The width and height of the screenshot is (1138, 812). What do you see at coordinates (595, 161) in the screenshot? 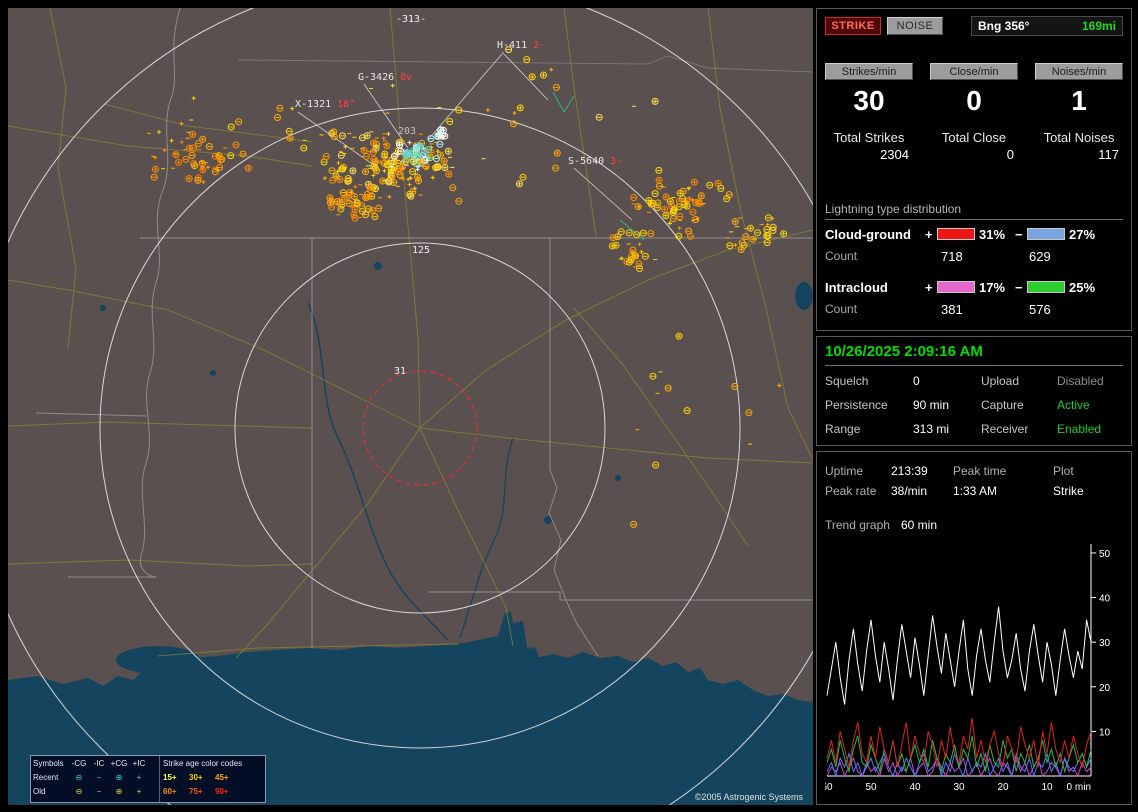
I see `svg-text: S-5640 3-` at bounding box center [595, 161].